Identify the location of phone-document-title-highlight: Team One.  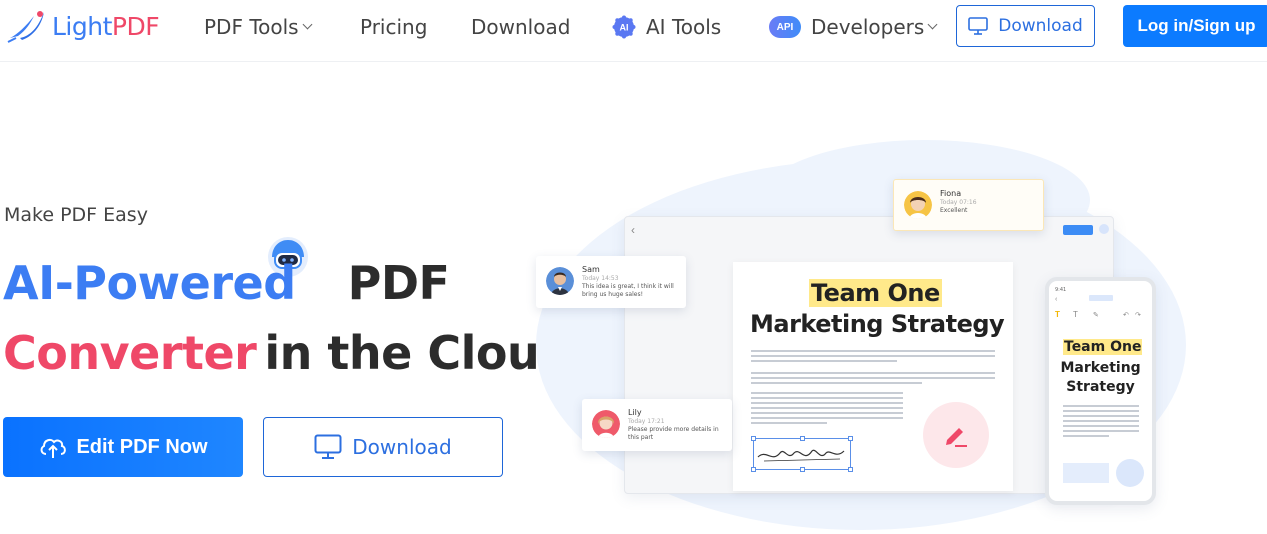
(1103, 347).